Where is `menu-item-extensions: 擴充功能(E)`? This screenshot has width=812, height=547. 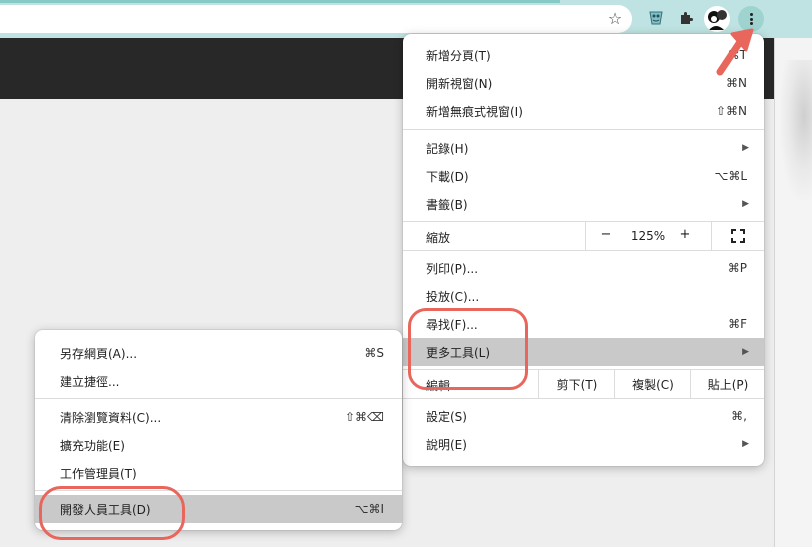 menu-item-extensions: 擴充功能(E) is located at coordinates (218, 445).